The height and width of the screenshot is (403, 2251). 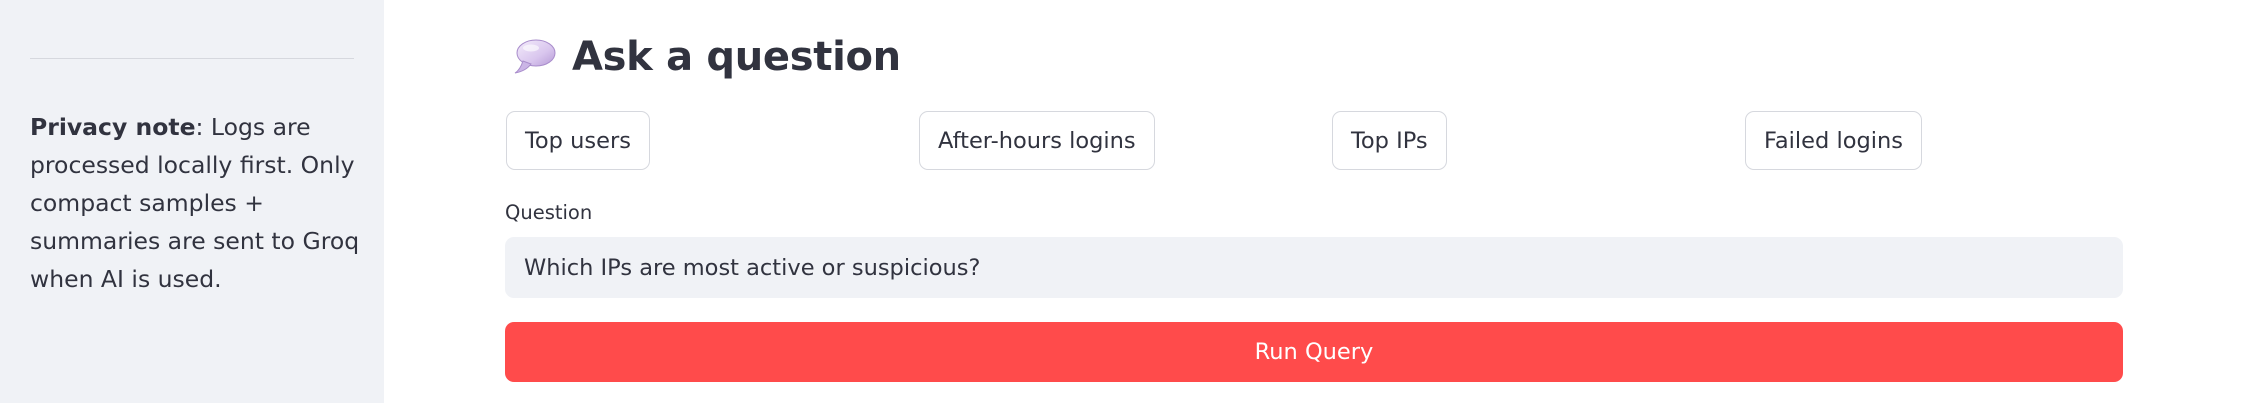 What do you see at coordinates (1833, 140) in the screenshot?
I see `quick-query-failed-logins: Failed logins` at bounding box center [1833, 140].